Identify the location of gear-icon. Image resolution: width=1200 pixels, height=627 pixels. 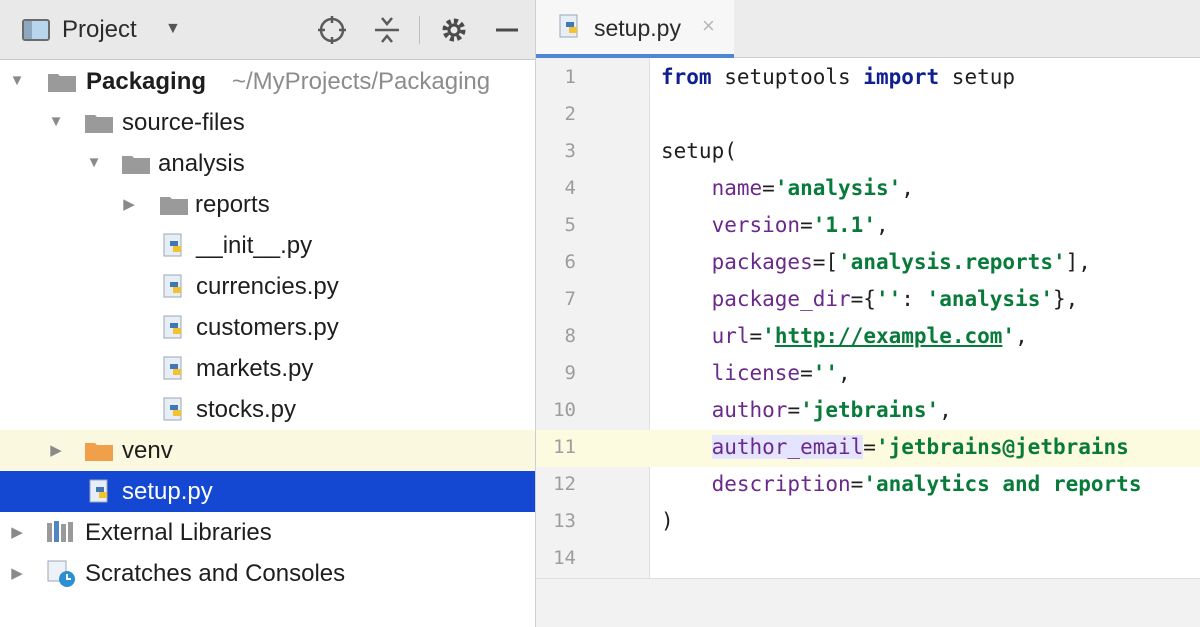
(454, 30).